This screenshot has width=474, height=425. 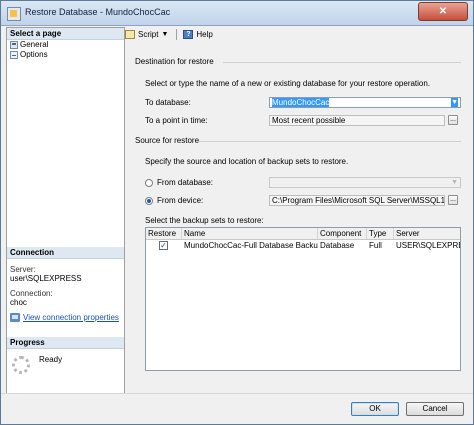 I want to click on row-name: MundoChocCac-Full Database Backup, so click(x=251, y=245).